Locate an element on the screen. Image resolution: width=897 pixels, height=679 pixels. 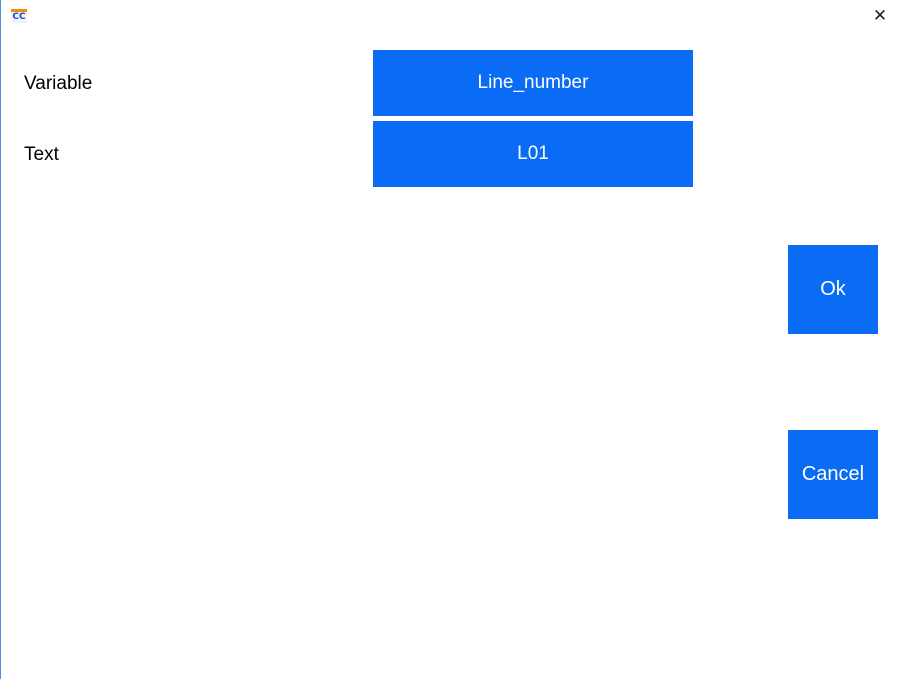
title-bar: CC ✕ is located at coordinates (449, 16).